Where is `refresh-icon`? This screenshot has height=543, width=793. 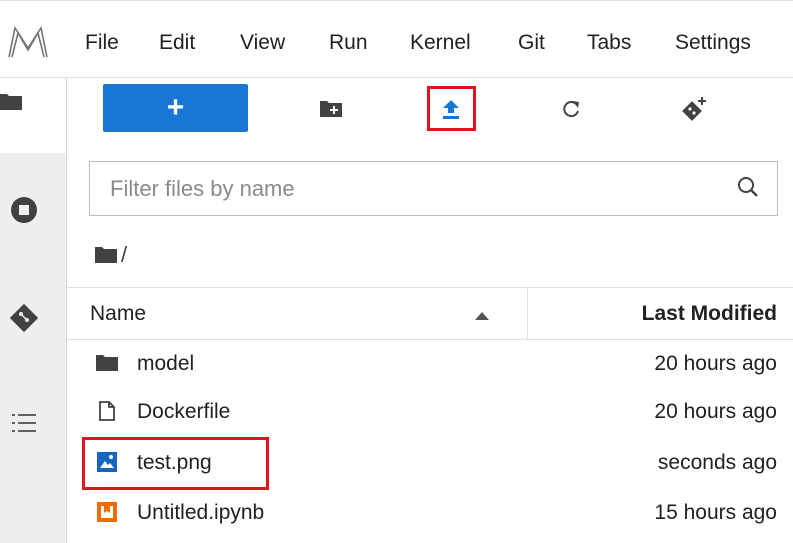 refresh-icon is located at coordinates (571, 109).